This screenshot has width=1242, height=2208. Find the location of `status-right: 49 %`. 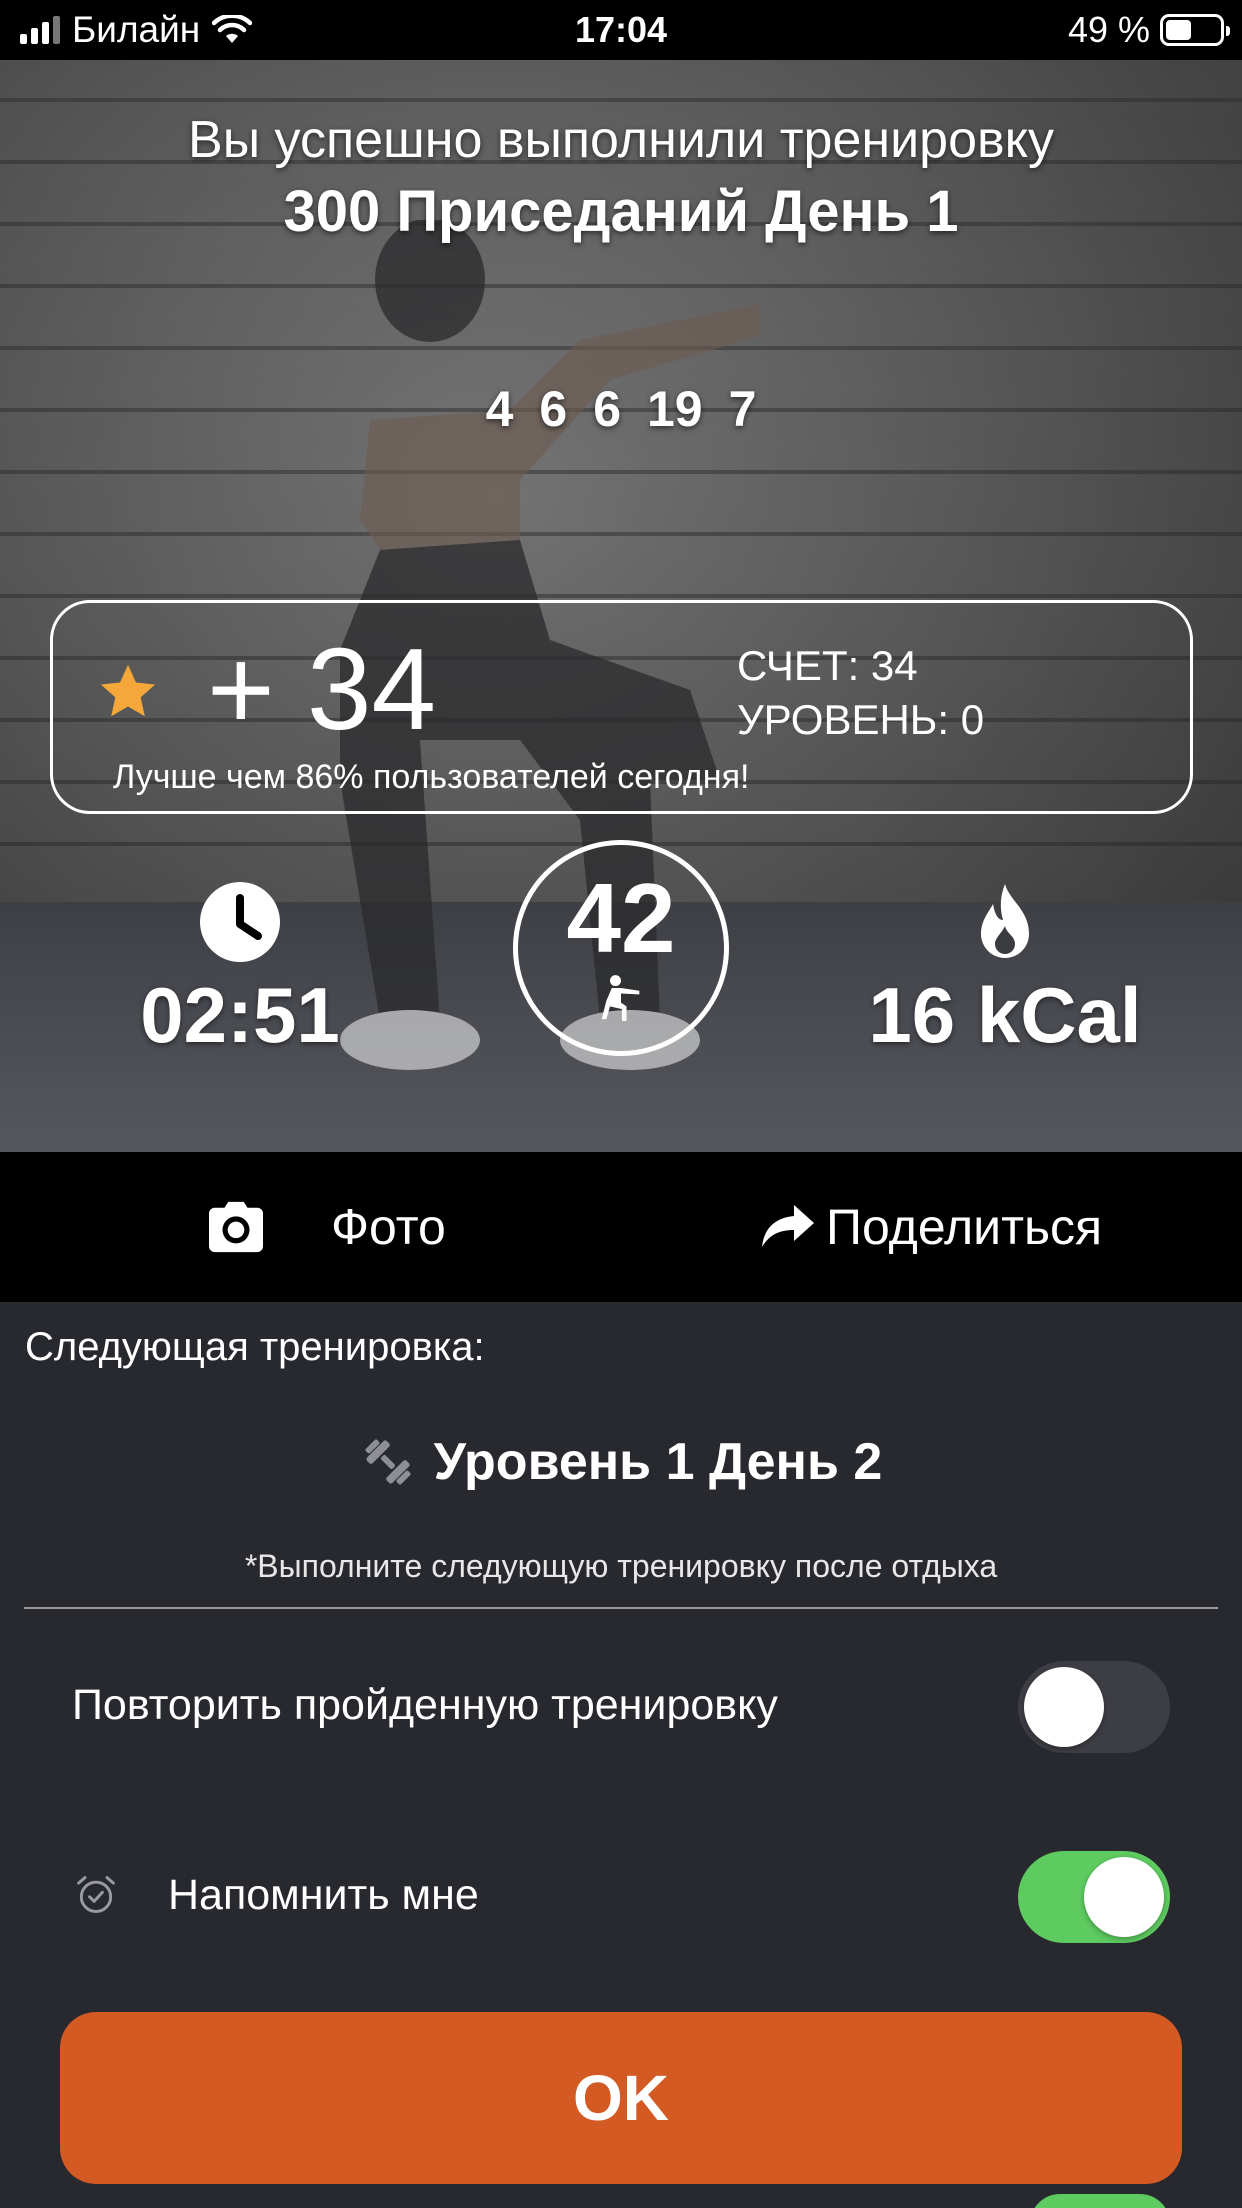

status-right: 49 % is located at coordinates (1148, 30).